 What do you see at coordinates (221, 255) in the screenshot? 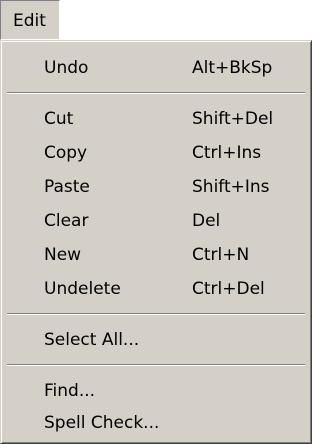
I see `menu-item-shortcut: Ctrl+N` at bounding box center [221, 255].